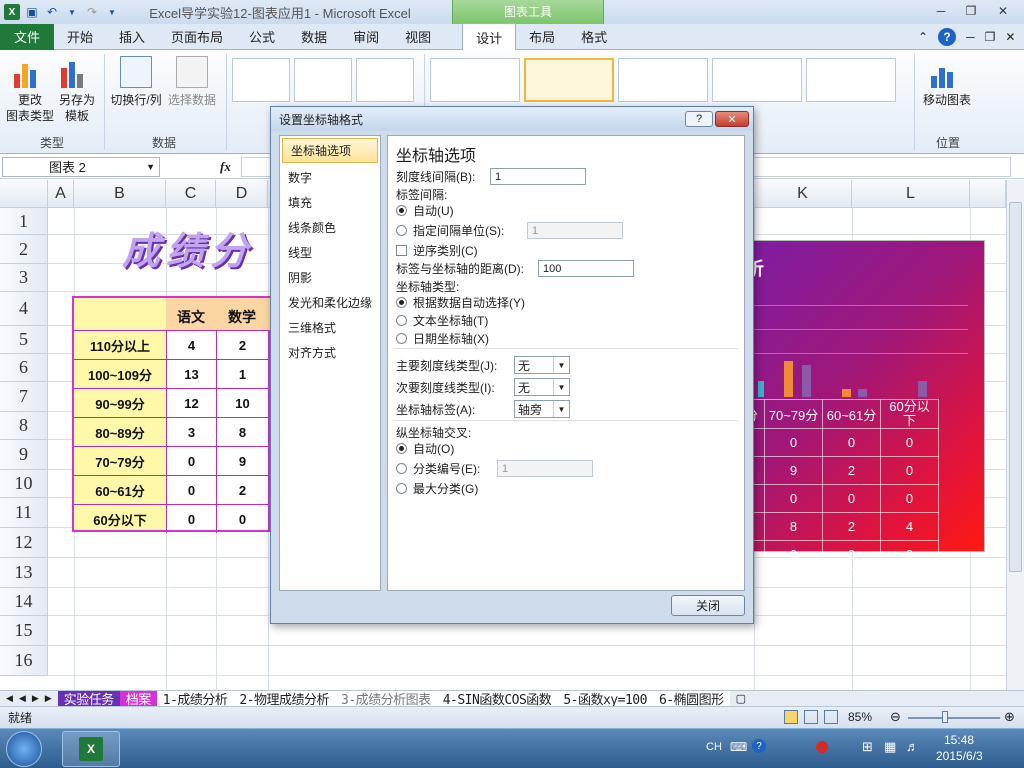 The height and width of the screenshot is (768, 1024). What do you see at coordinates (120, 431) in the screenshot?
I see `grade-range-cell: 80~89分` at bounding box center [120, 431].